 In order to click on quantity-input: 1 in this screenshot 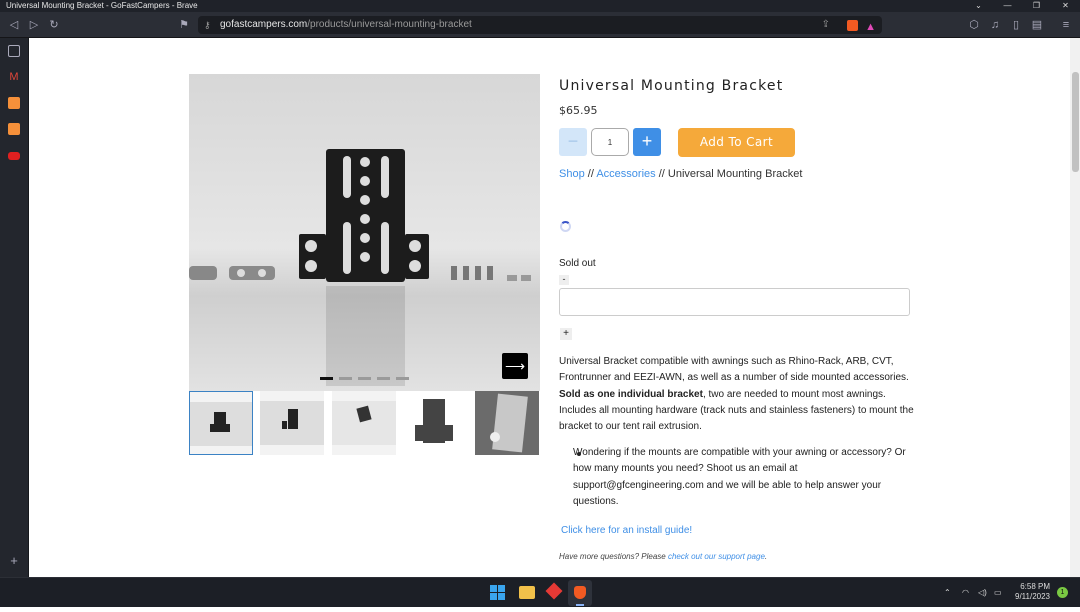, I will do `click(610, 142)`.